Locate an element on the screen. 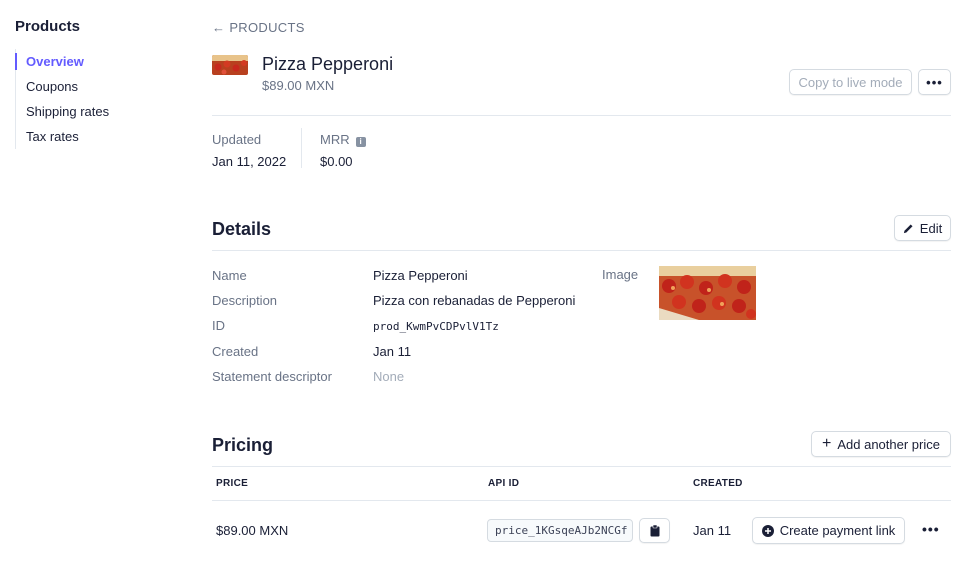  sidebar-item-tax-rates: Tax rates is located at coordinates (95, 136).